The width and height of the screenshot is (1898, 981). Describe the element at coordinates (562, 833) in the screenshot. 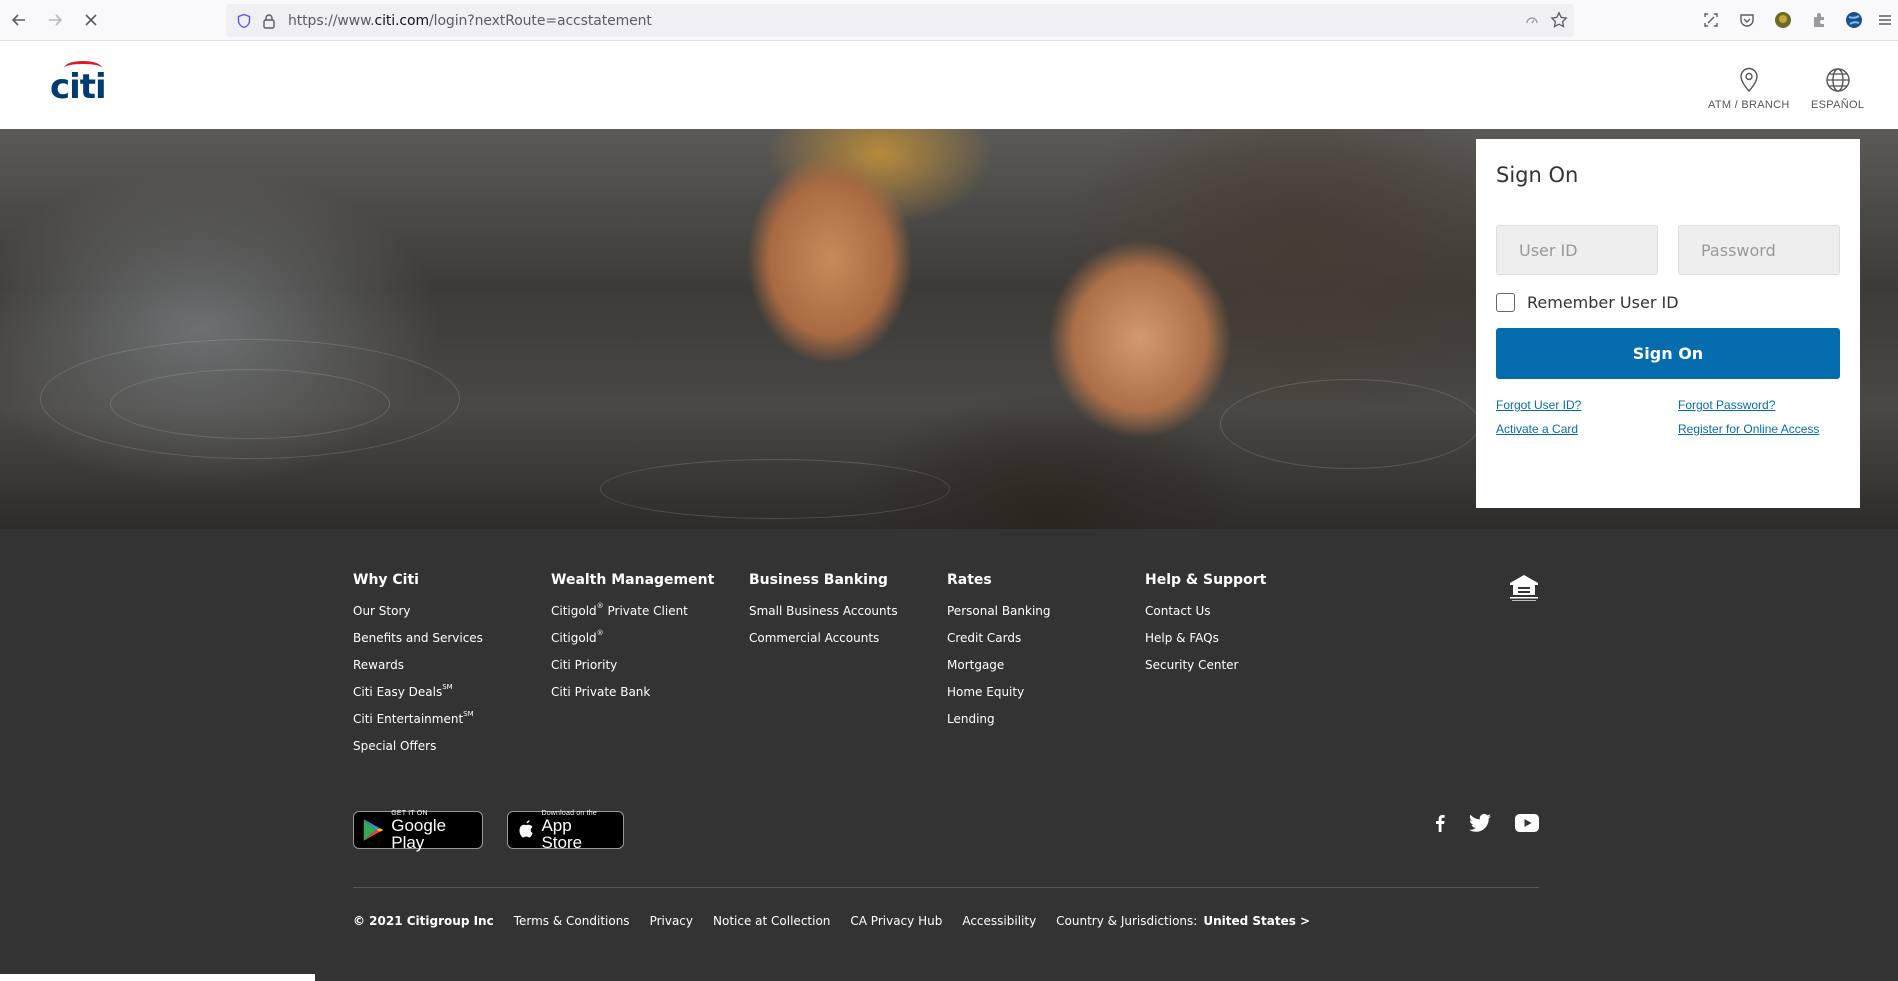

I see `app-store-big-text: App Store` at that location.